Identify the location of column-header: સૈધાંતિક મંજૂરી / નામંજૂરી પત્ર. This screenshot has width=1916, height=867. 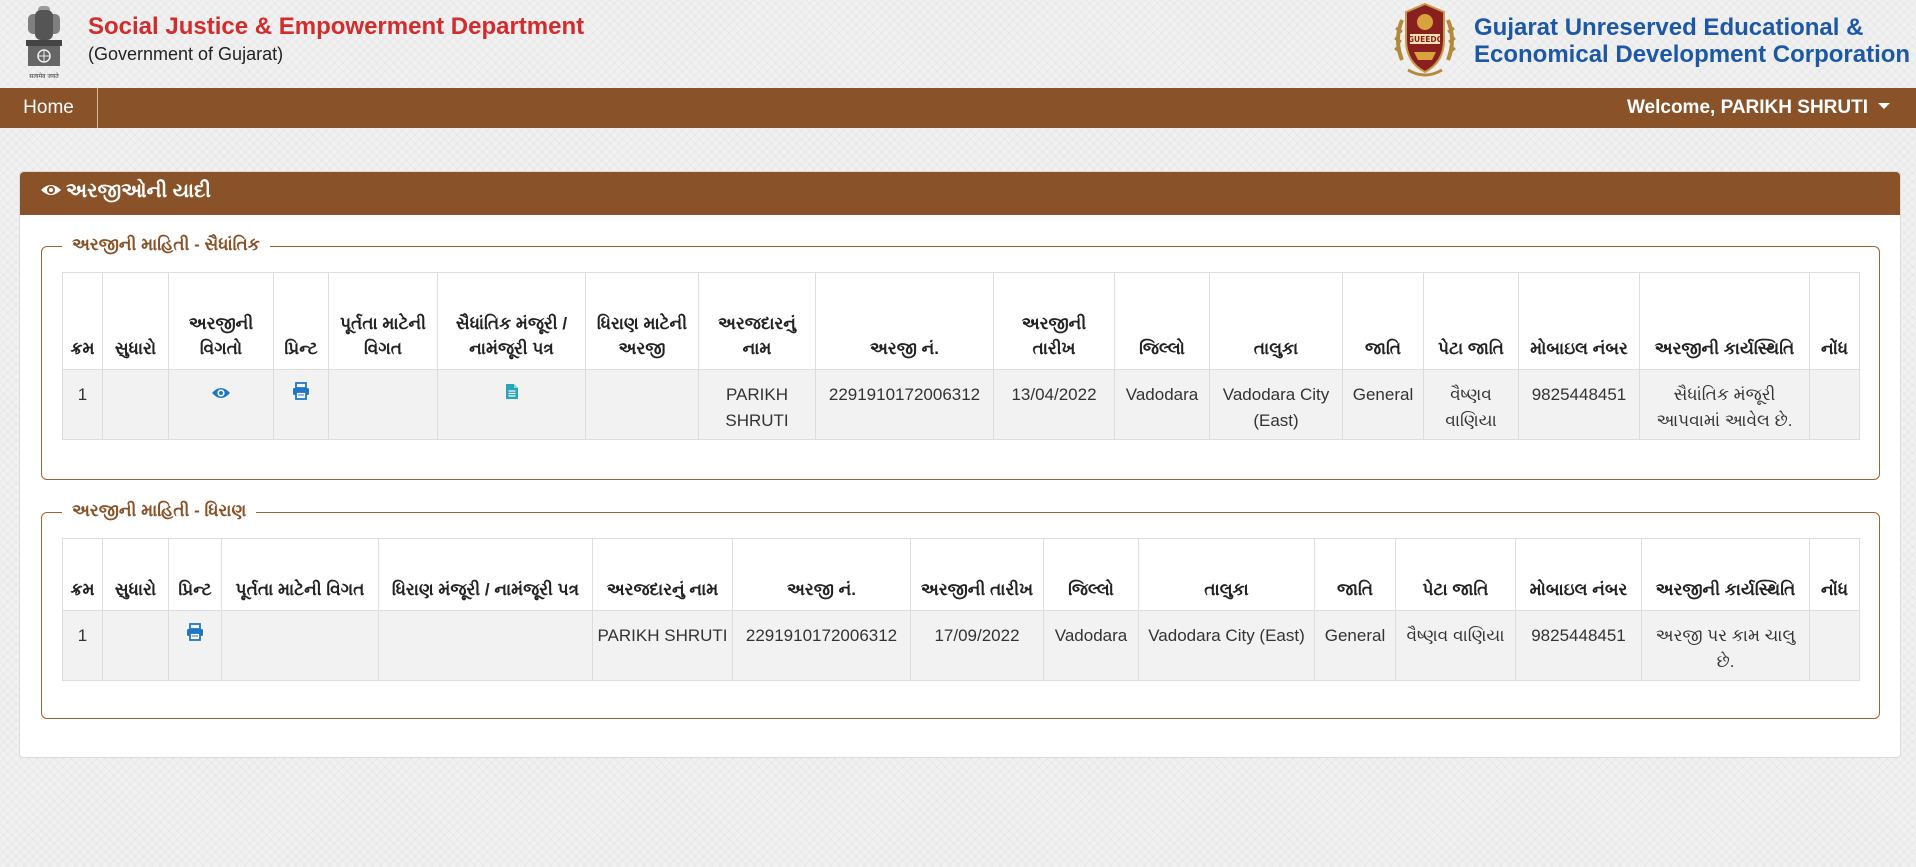
(511, 321).